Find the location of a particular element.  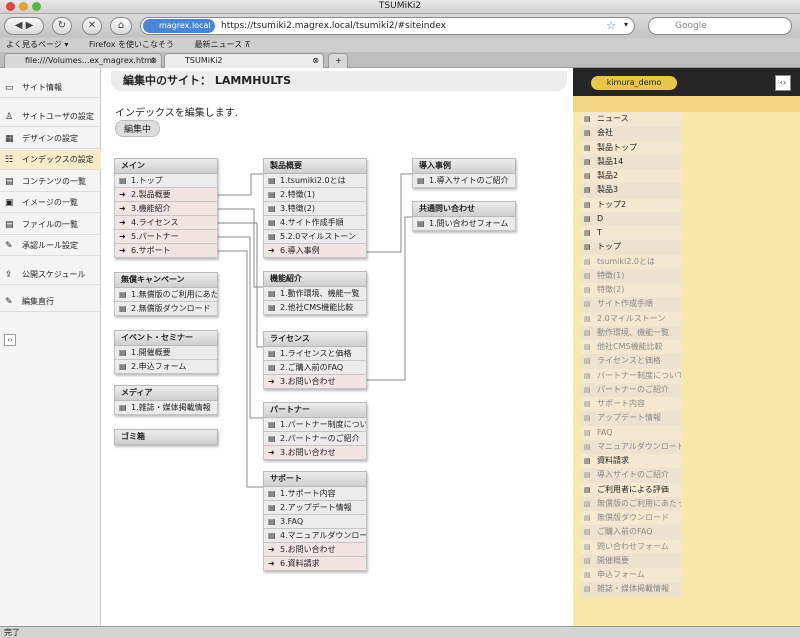

page-list-item: ▤ 申込フォーム is located at coordinates (631, 575).